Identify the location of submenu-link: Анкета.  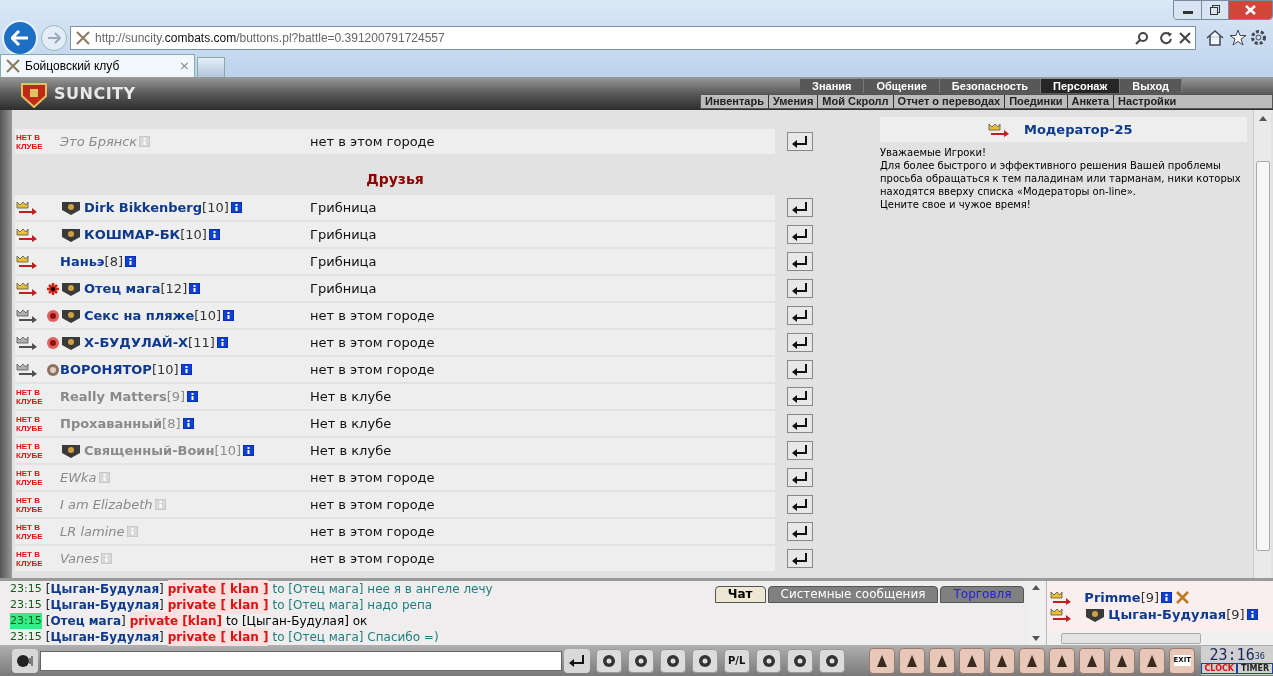
(1090, 101).